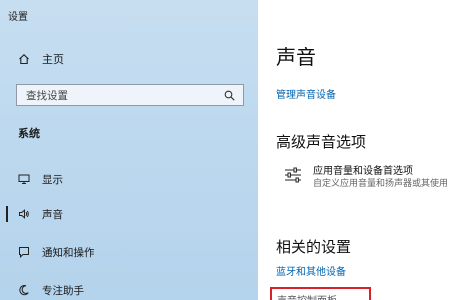 This screenshot has width=450, height=300. I want to click on monitor-icon, so click(24, 179).